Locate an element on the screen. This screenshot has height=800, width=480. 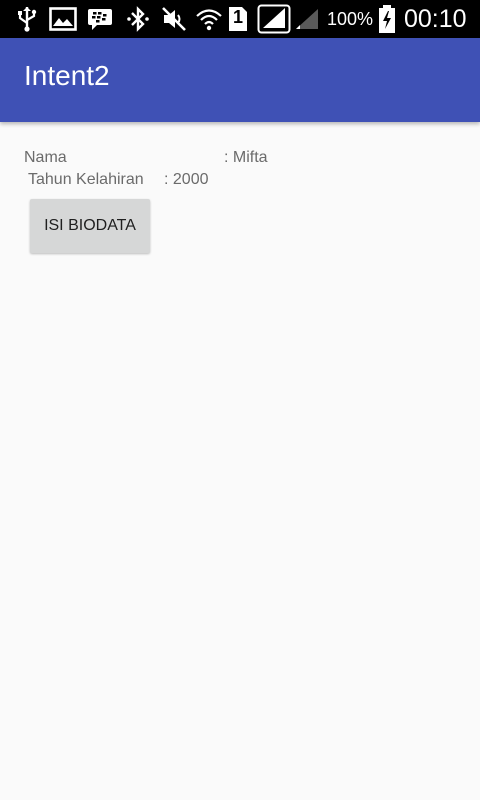
sim-icon: 1 is located at coordinates (238, 19).